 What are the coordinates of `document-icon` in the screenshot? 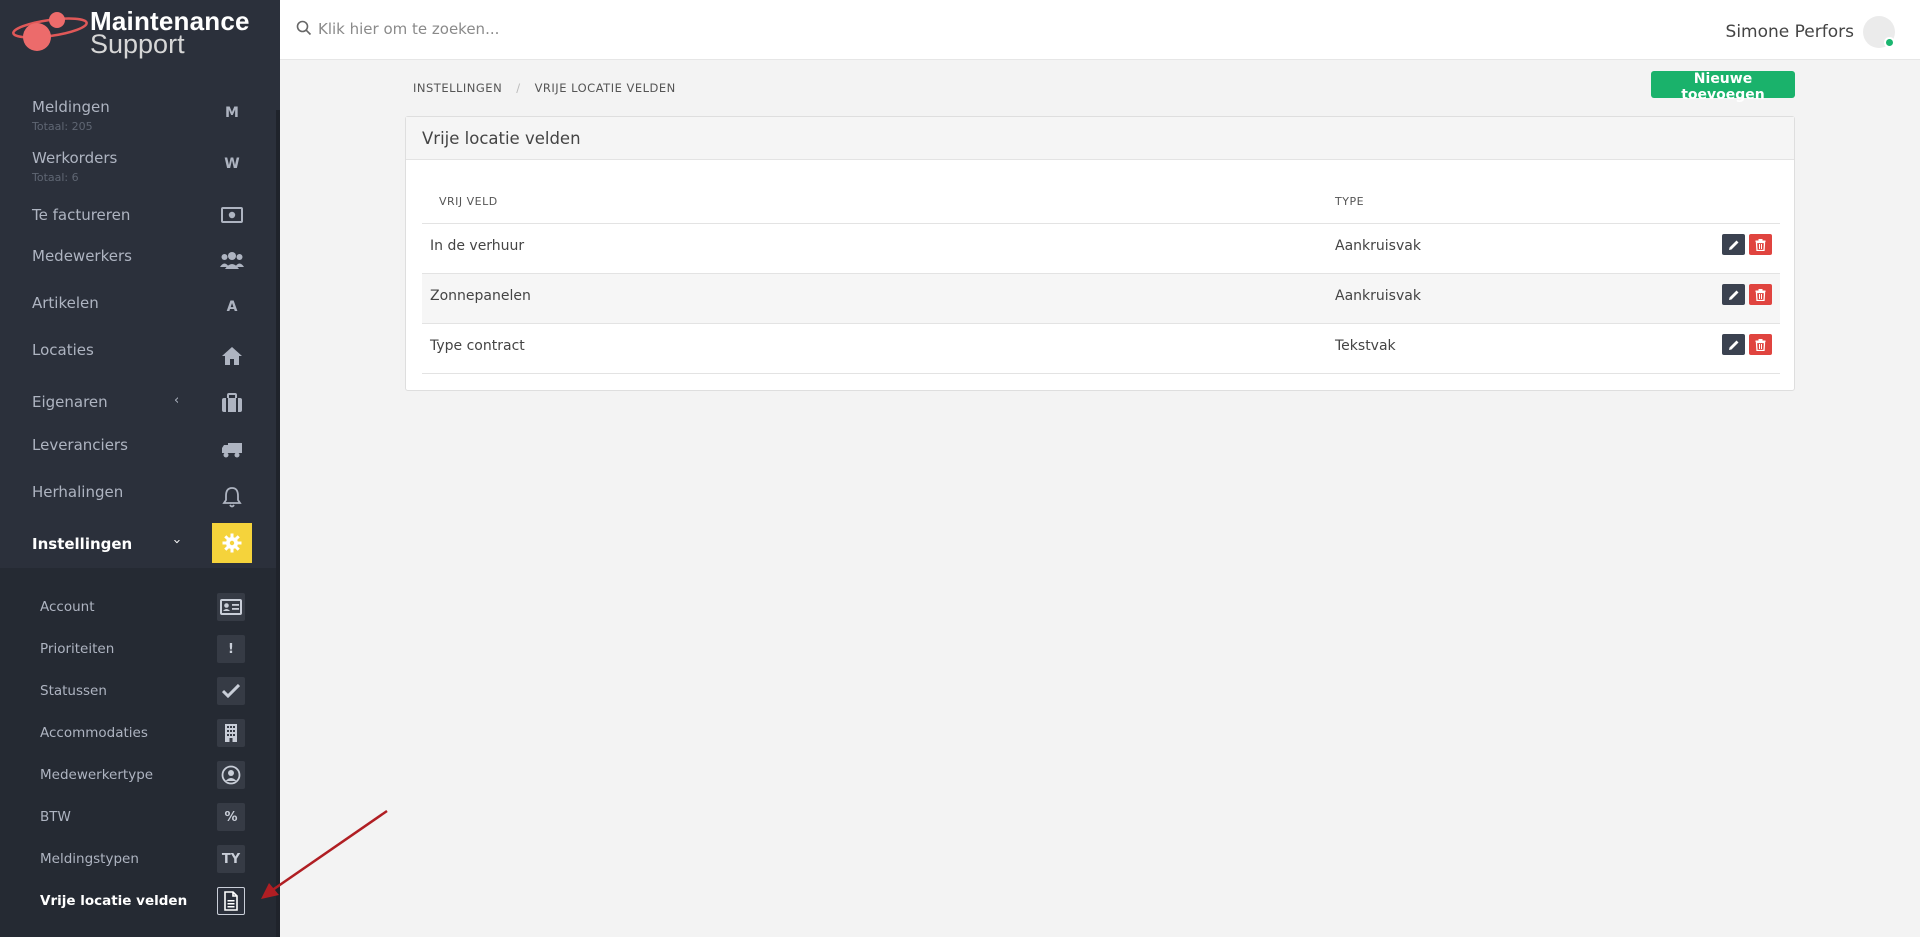 It's located at (231, 901).